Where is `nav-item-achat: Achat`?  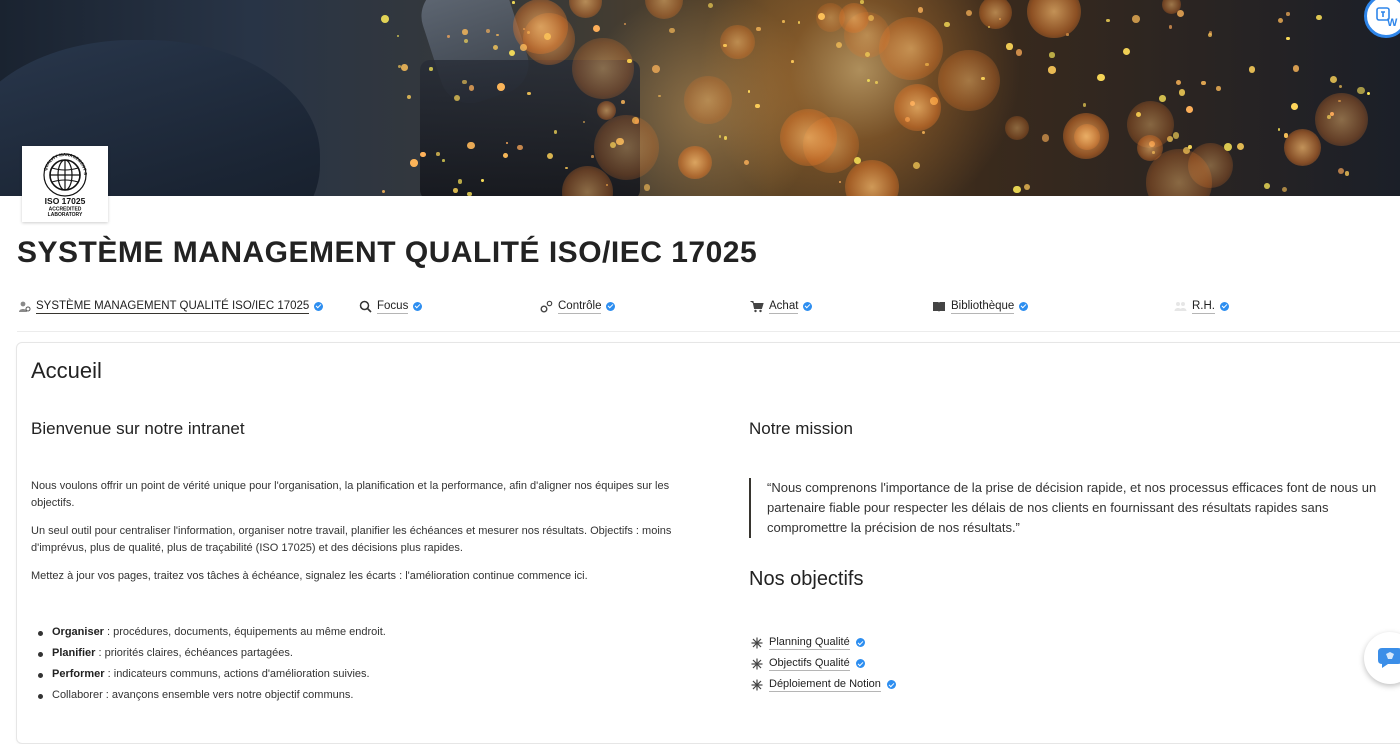
nav-item-achat: Achat is located at coordinates (781, 306).